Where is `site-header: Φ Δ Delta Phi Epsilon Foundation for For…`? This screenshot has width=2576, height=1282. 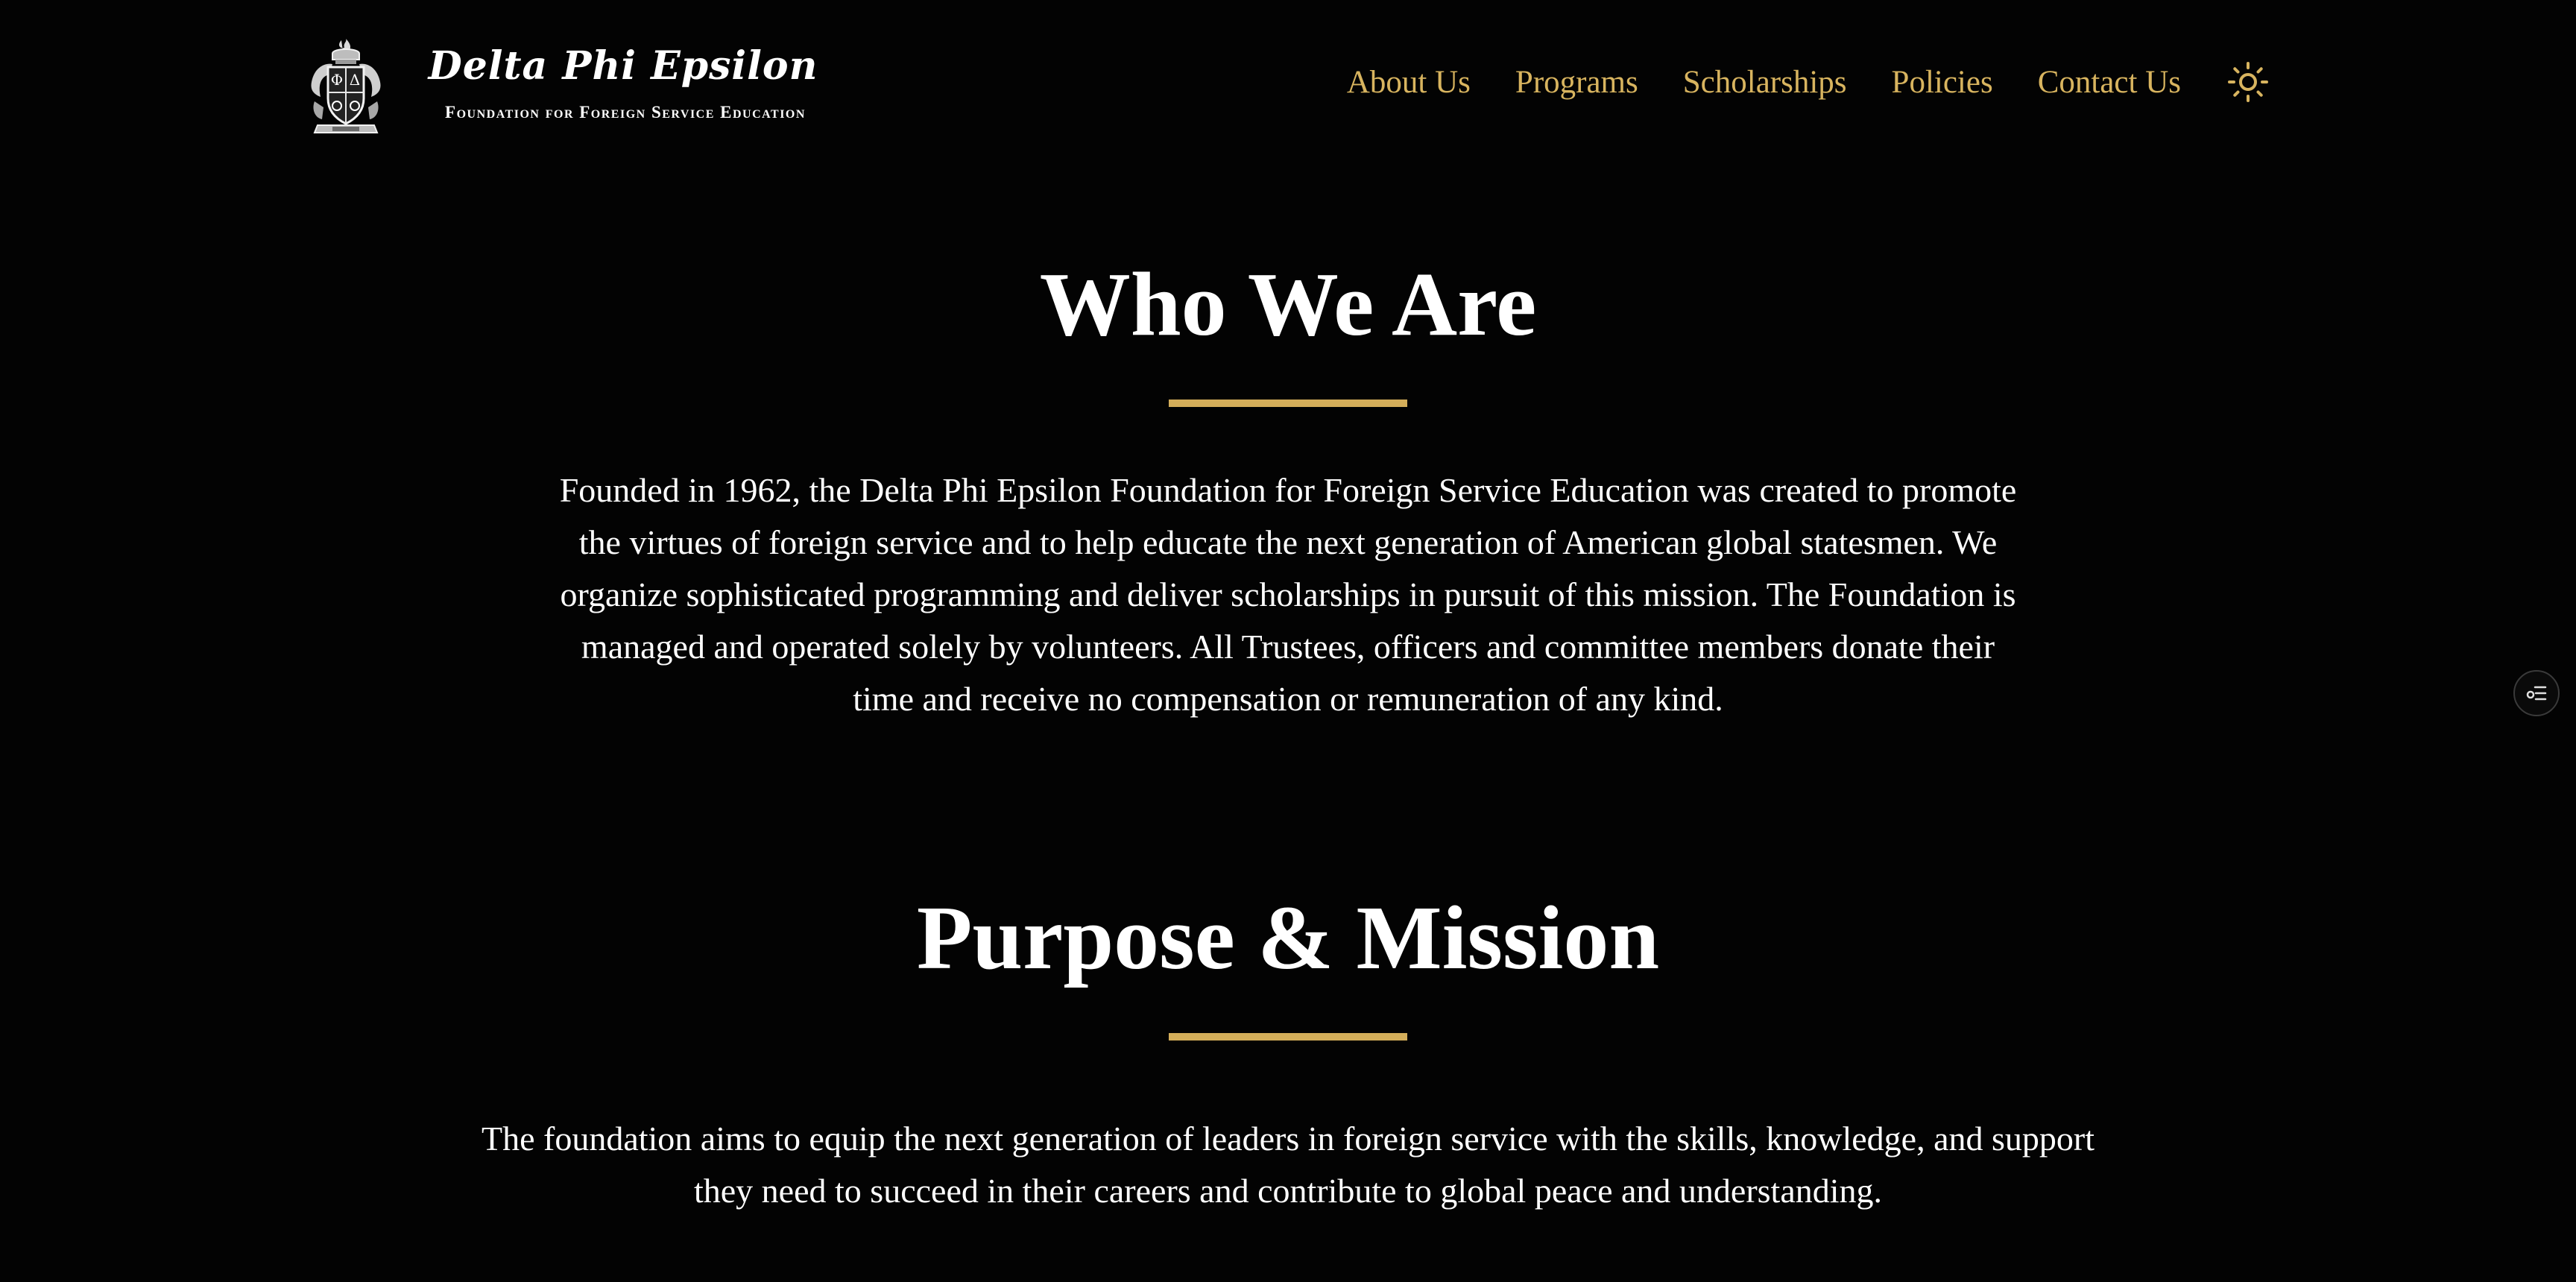
site-header: Φ Δ Delta Phi Epsilon Foundation for For… is located at coordinates (1288, 89).